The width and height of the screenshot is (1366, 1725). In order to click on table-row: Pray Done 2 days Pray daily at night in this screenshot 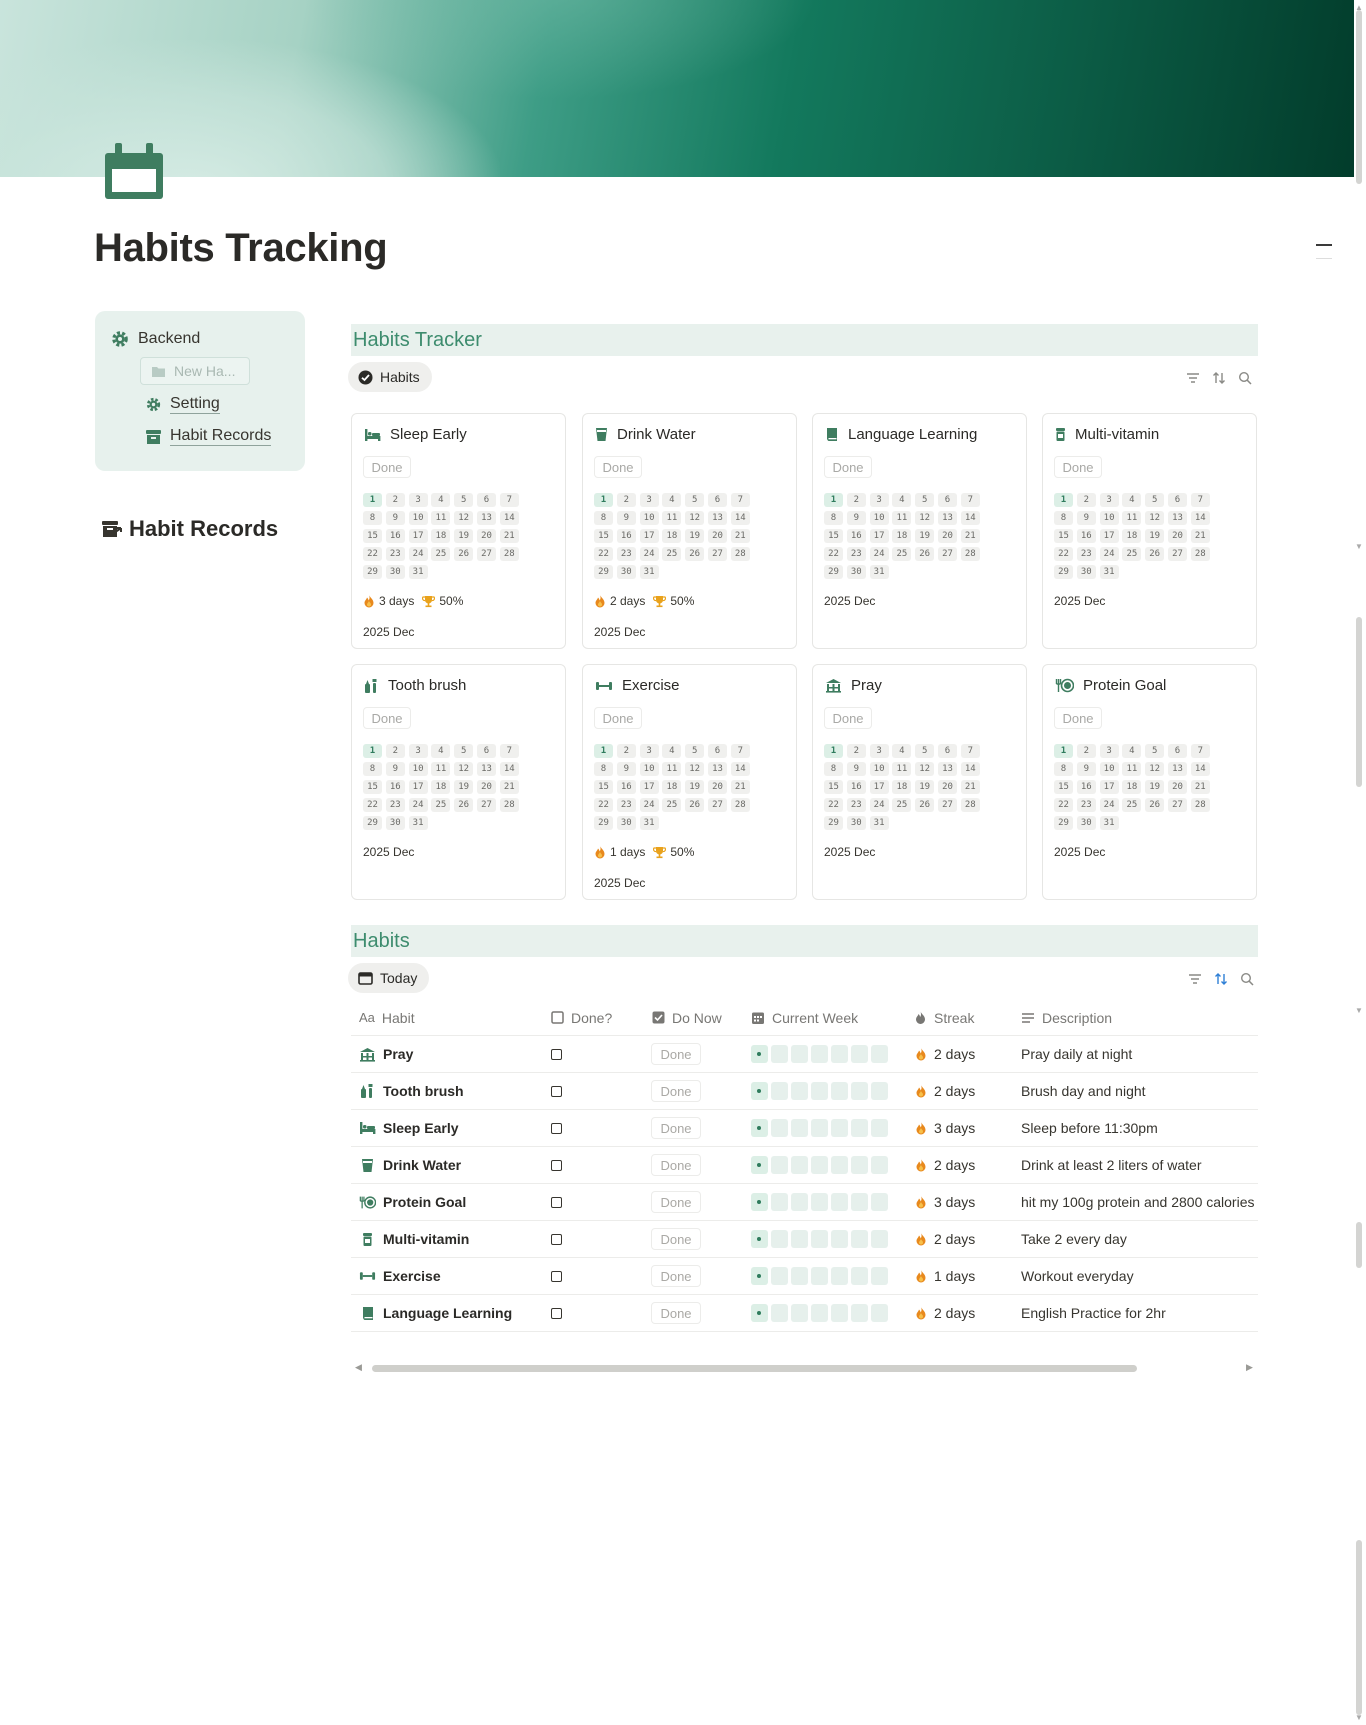, I will do `click(804, 1054)`.